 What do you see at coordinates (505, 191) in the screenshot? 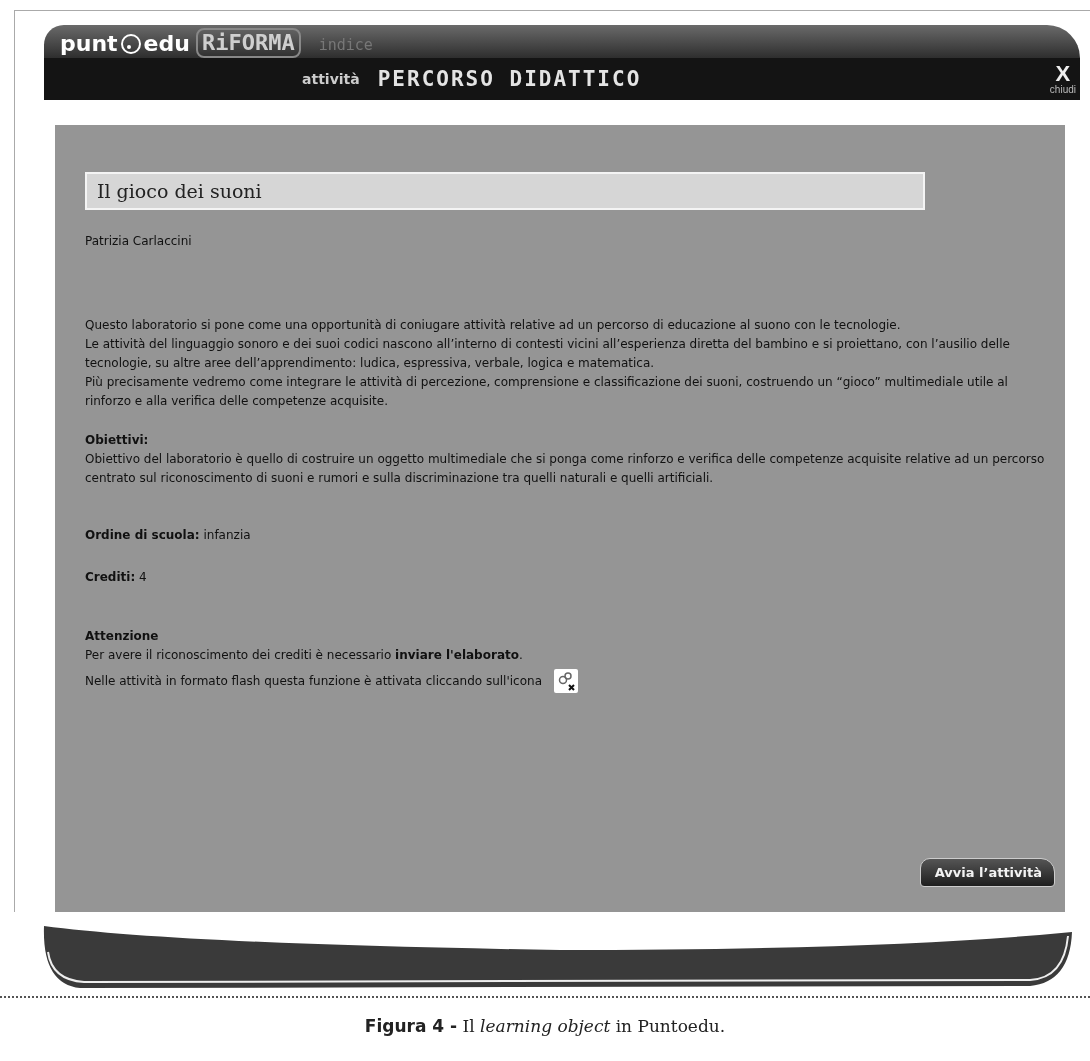
I see `activity-title: Il gioco dei suoni` at bounding box center [505, 191].